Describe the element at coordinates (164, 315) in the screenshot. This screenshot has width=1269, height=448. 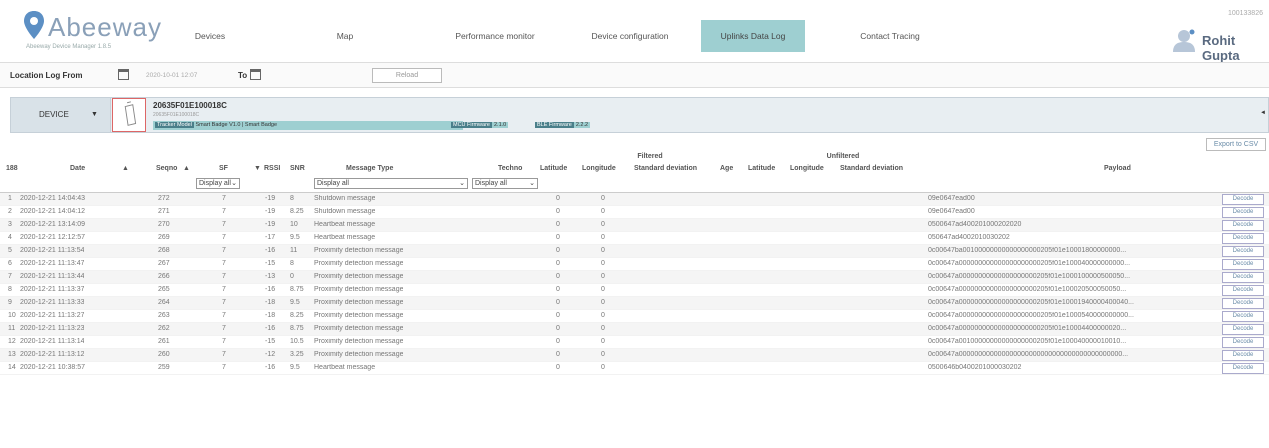
I see `row-seqno: 263` at that location.